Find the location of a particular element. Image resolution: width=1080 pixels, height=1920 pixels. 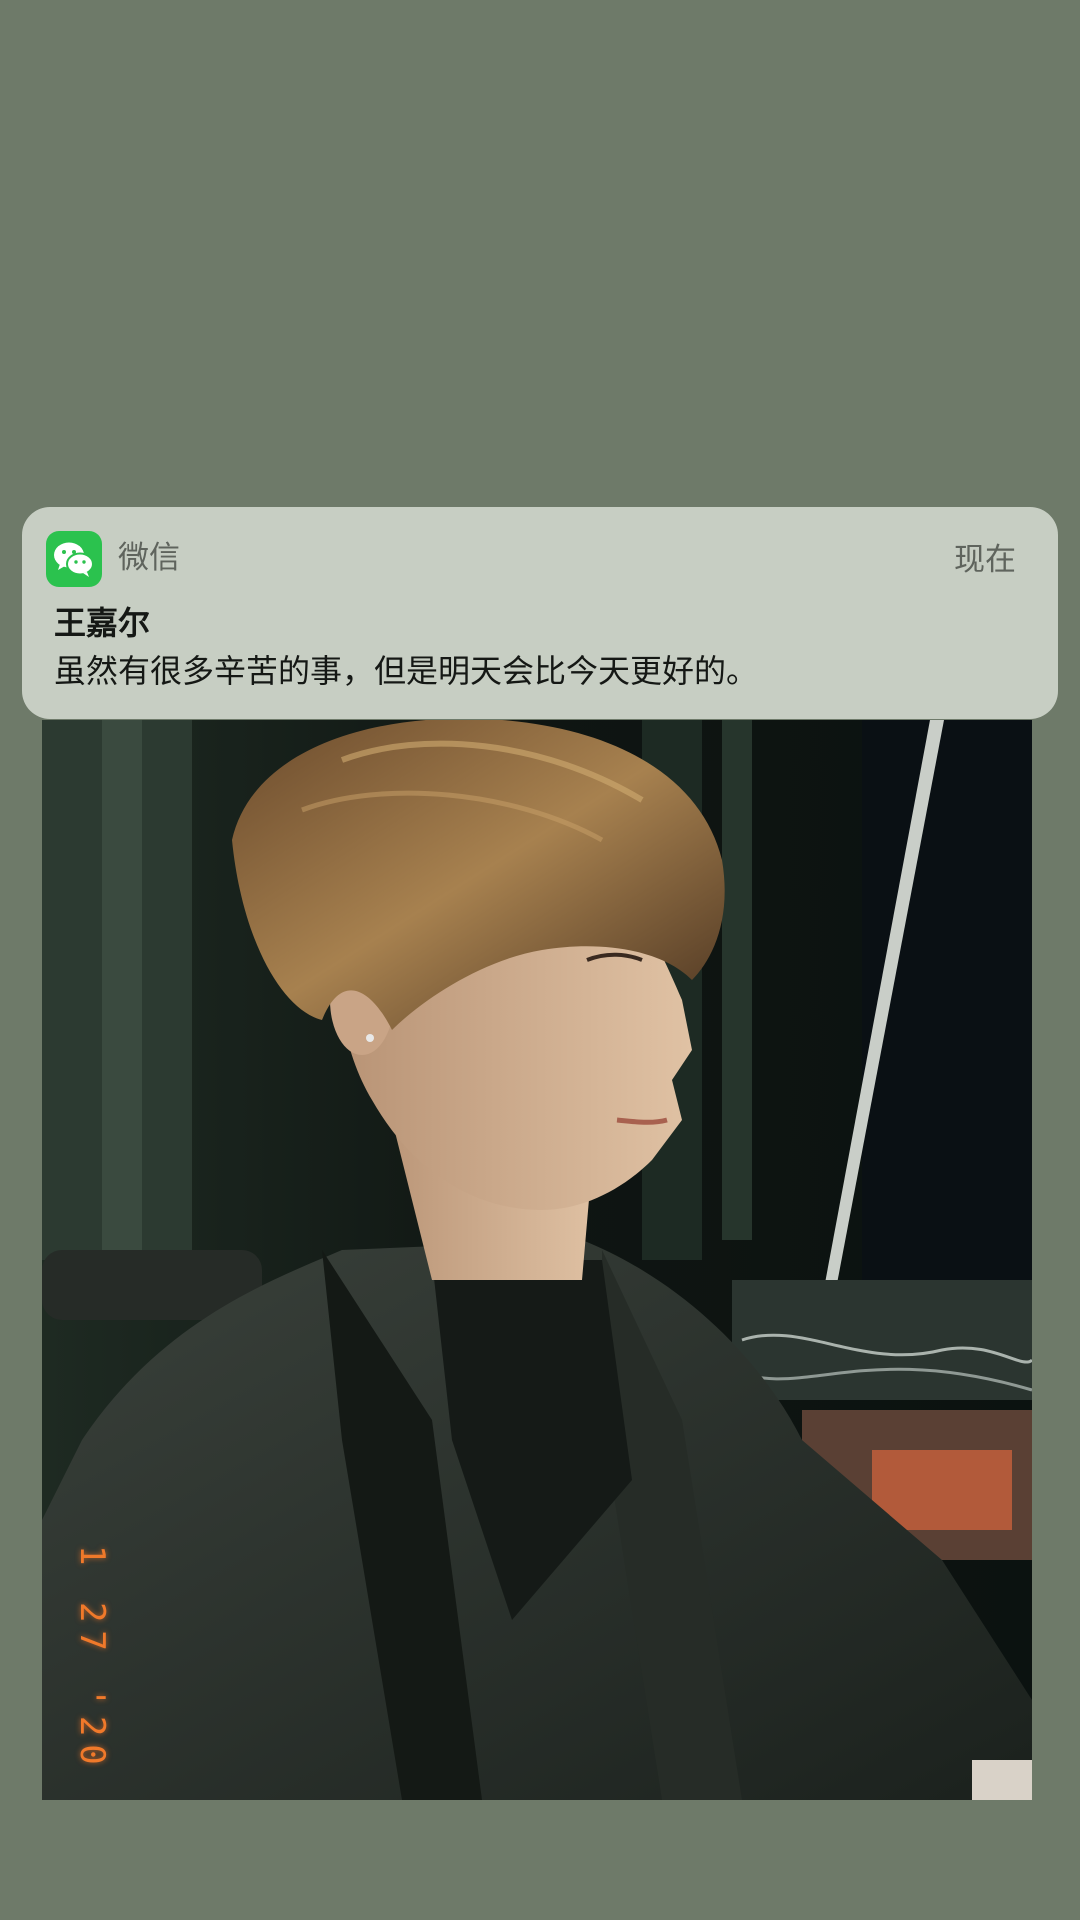

message-text: 虽然有很多辛苦的事，但是明天会比今天更好的。 is located at coordinates (406, 671).